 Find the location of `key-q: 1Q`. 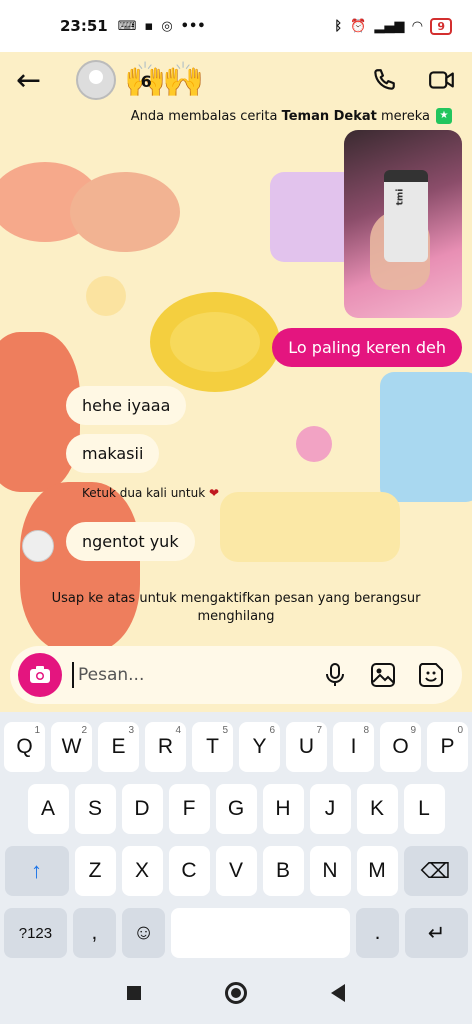

key-q: 1Q is located at coordinates (24, 747).